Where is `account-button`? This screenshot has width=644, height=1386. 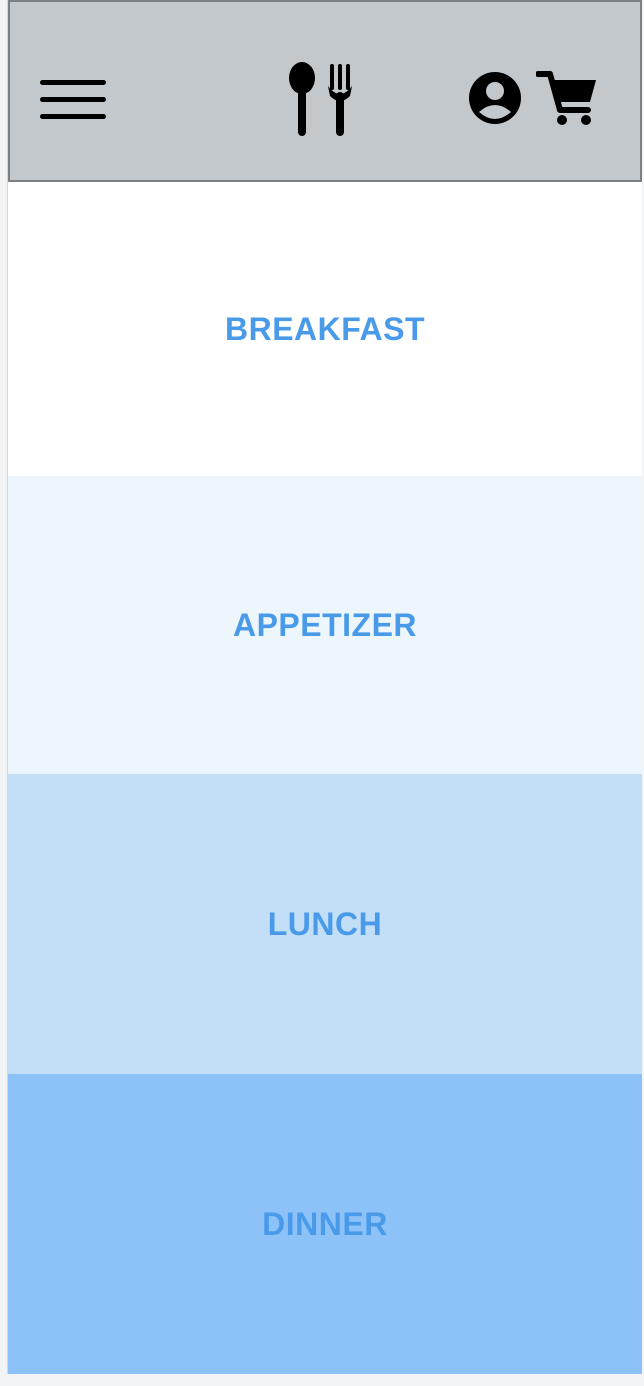 account-button is located at coordinates (495, 98).